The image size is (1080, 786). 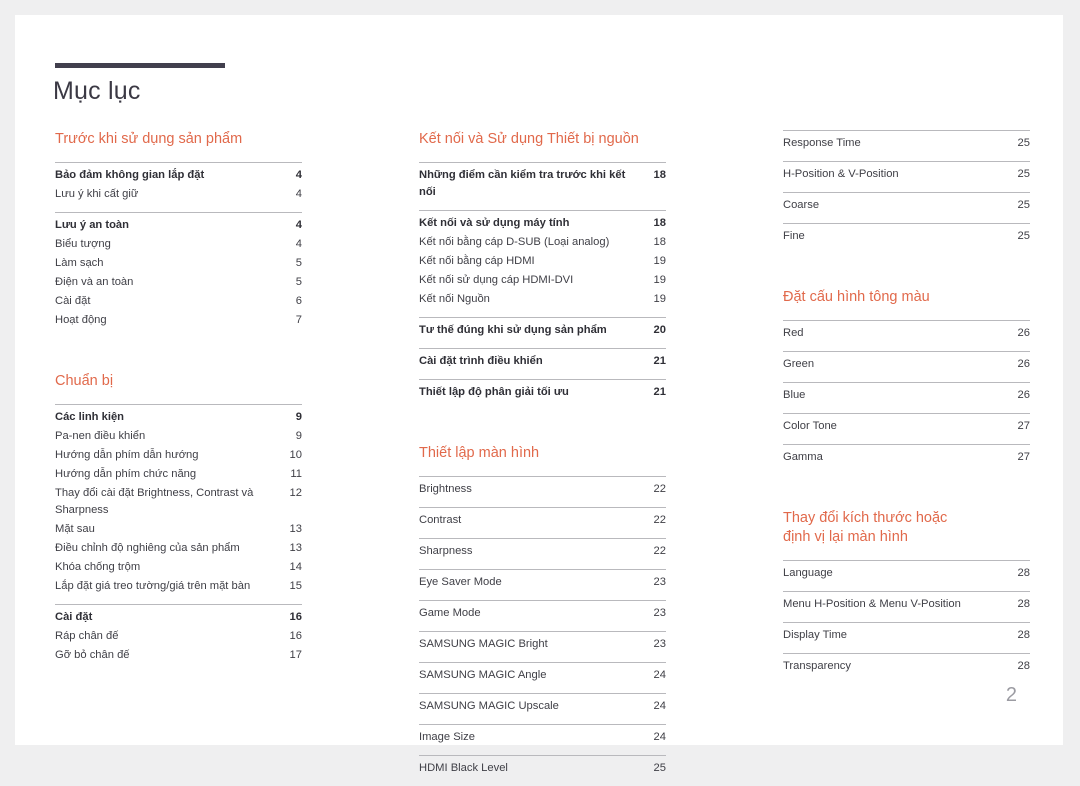 What do you see at coordinates (542, 489) in the screenshot?
I see `toc-entry: Brightness 22` at bounding box center [542, 489].